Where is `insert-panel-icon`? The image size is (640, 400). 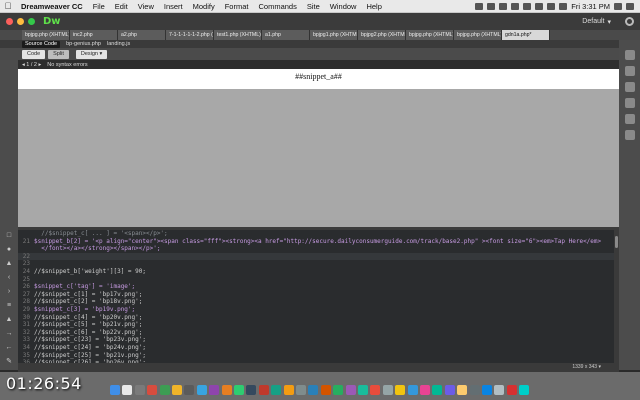
insert-panel-icon is located at coordinates (629, 71).